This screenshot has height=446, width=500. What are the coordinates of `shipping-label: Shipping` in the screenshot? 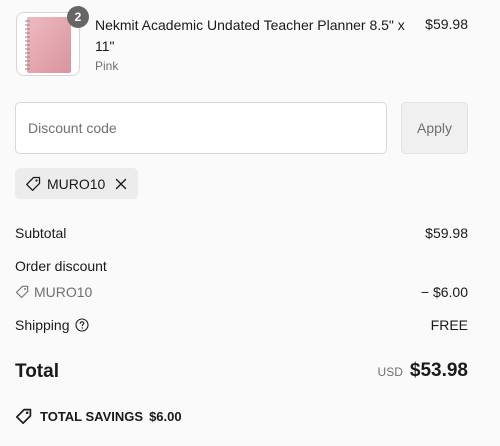 It's located at (42, 325).